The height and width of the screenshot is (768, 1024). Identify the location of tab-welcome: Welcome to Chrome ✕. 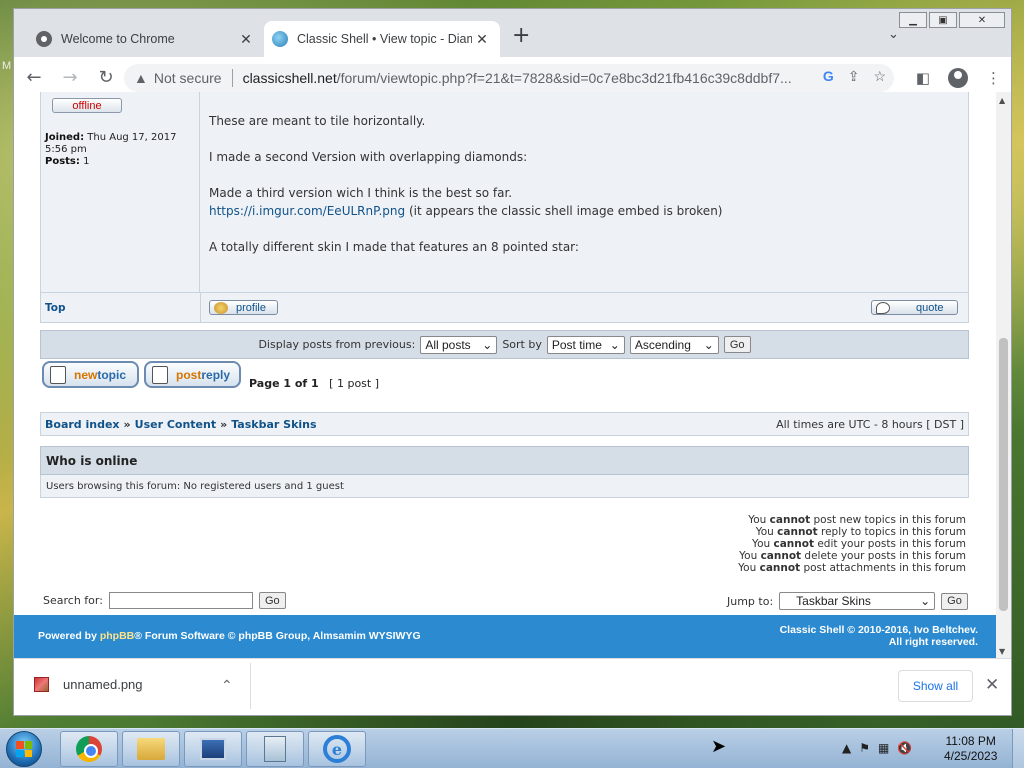
(146, 39).